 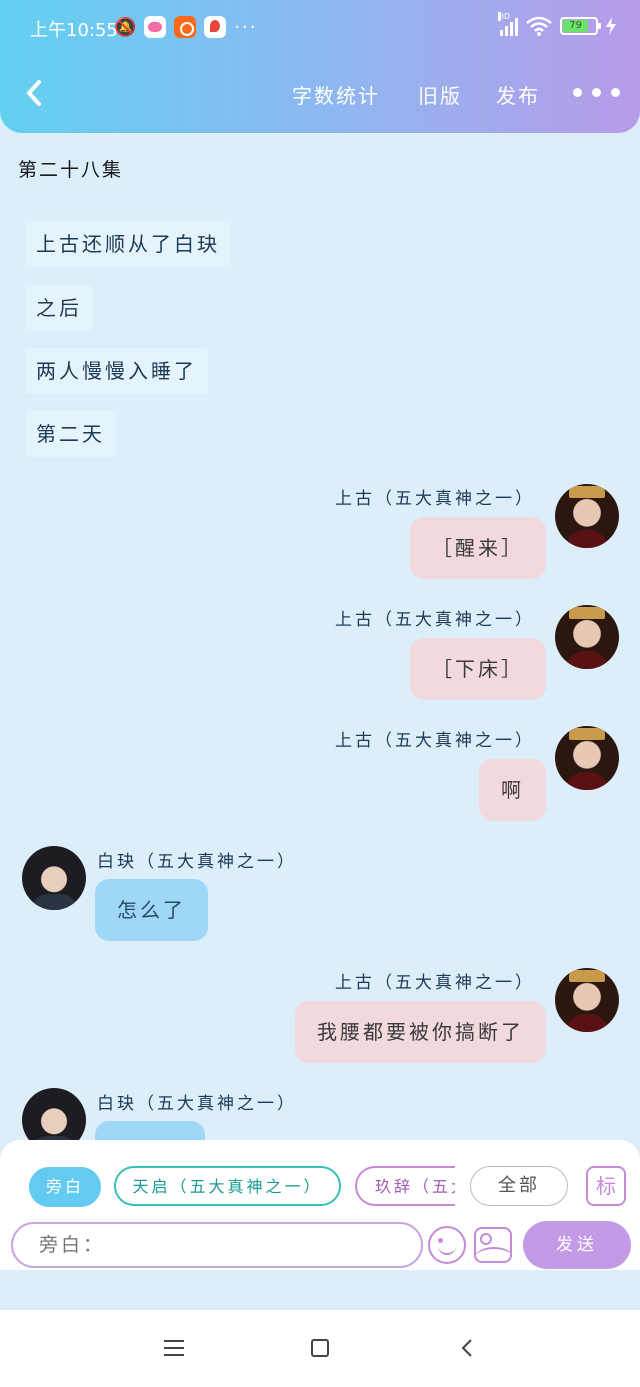 I want to click on avatar-baijue, so click(x=54, y=878).